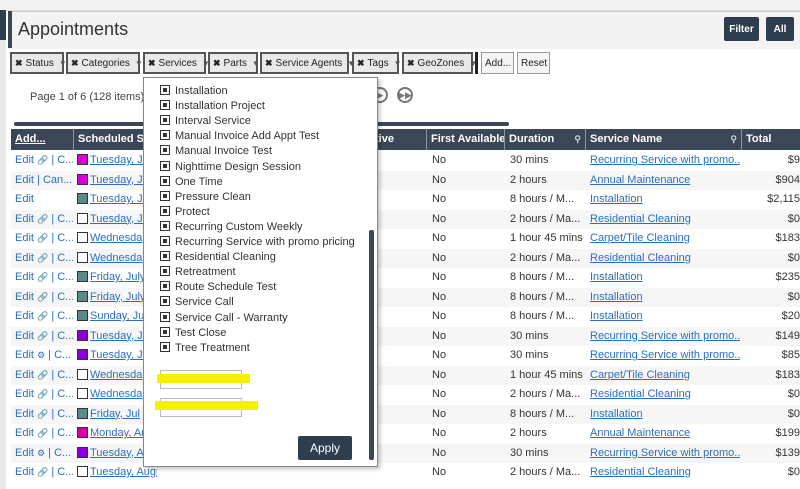 The image size is (800, 489). What do you see at coordinates (545, 139) in the screenshot?
I see `column-duration: Duration ⚲` at bounding box center [545, 139].